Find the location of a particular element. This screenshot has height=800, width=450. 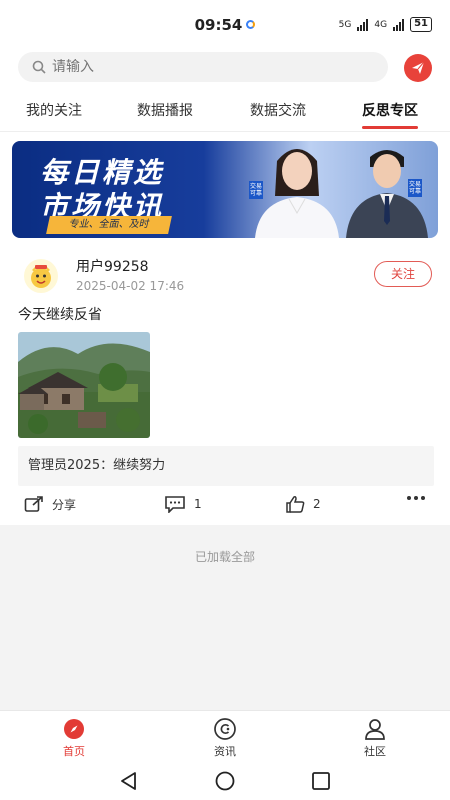

banner-badge-right: 交易可靠 is located at coordinates (415, 188).